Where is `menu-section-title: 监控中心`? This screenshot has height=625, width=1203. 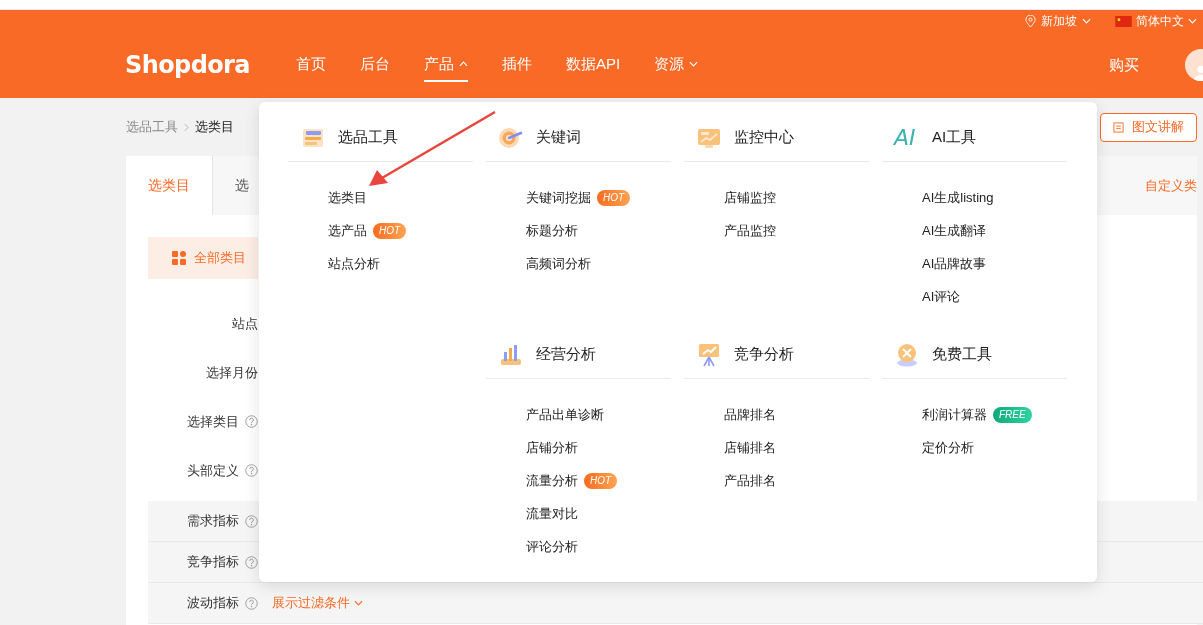 menu-section-title: 监控中心 is located at coordinates (764, 137).